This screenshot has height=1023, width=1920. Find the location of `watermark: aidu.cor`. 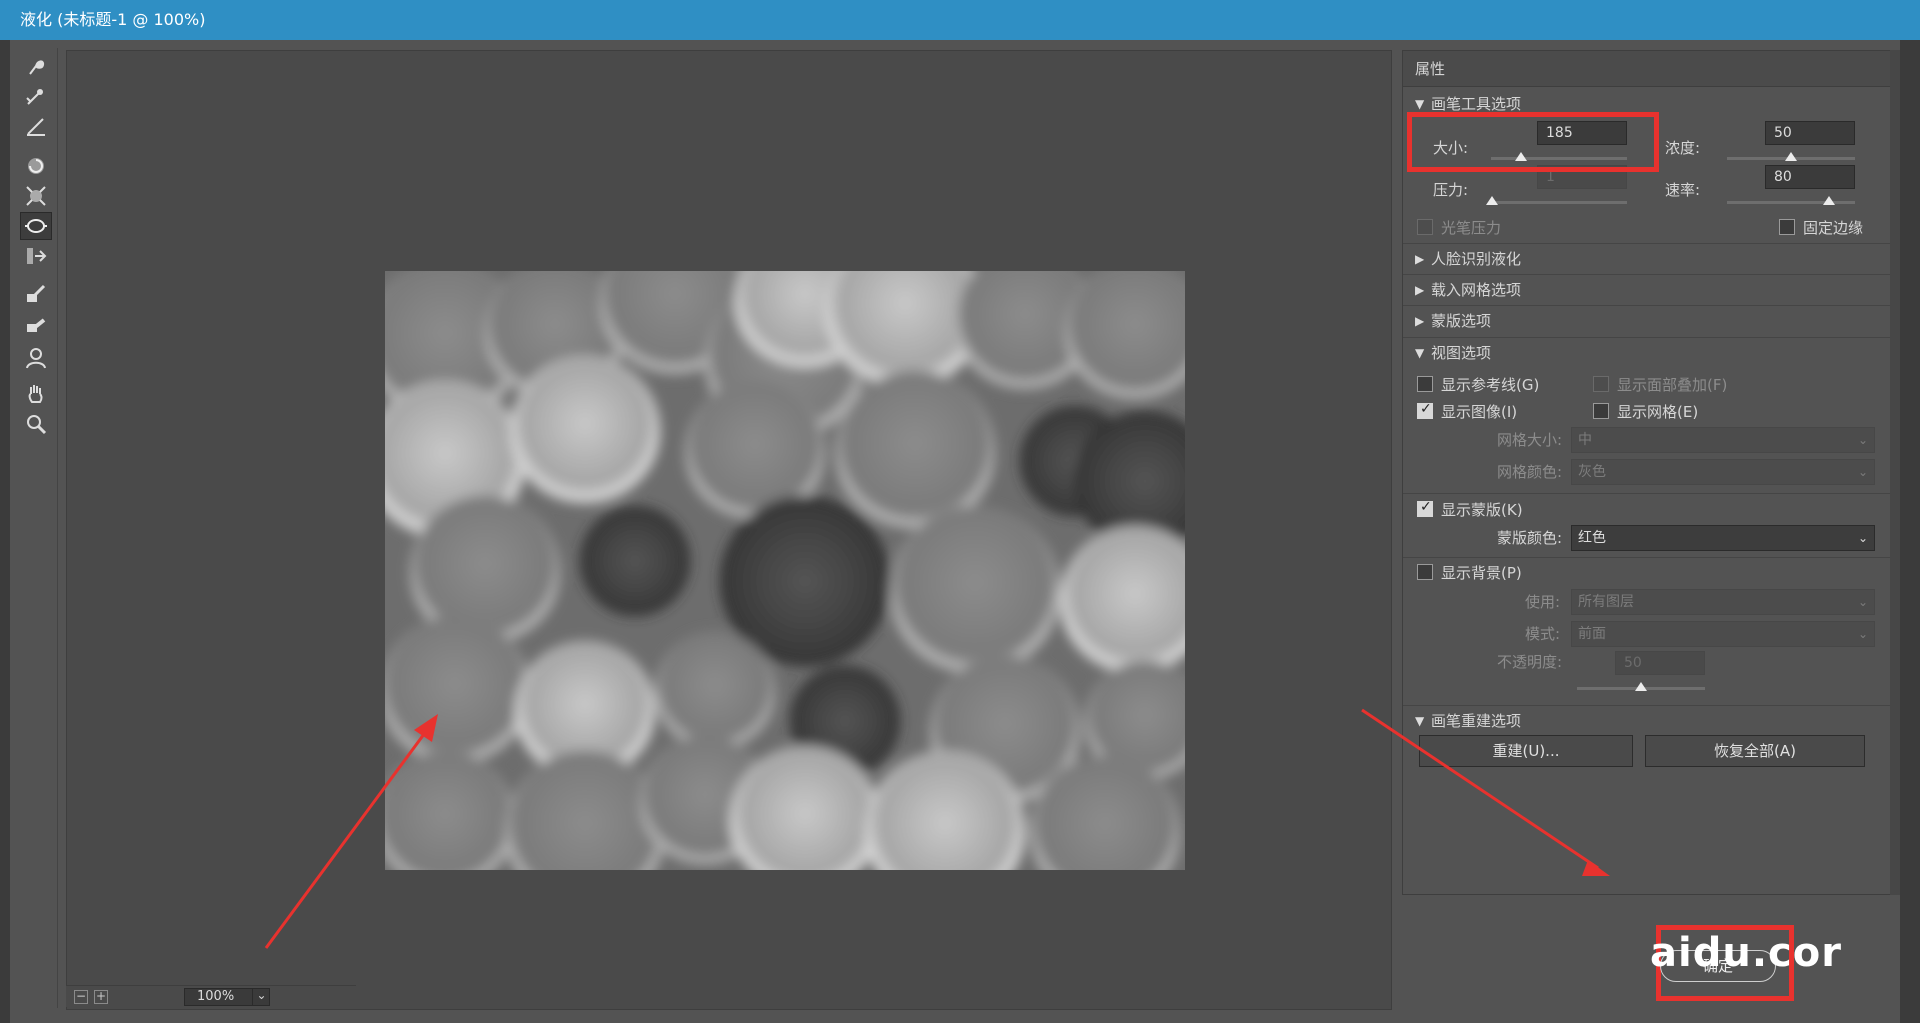

watermark: aidu.cor is located at coordinates (1746, 953).